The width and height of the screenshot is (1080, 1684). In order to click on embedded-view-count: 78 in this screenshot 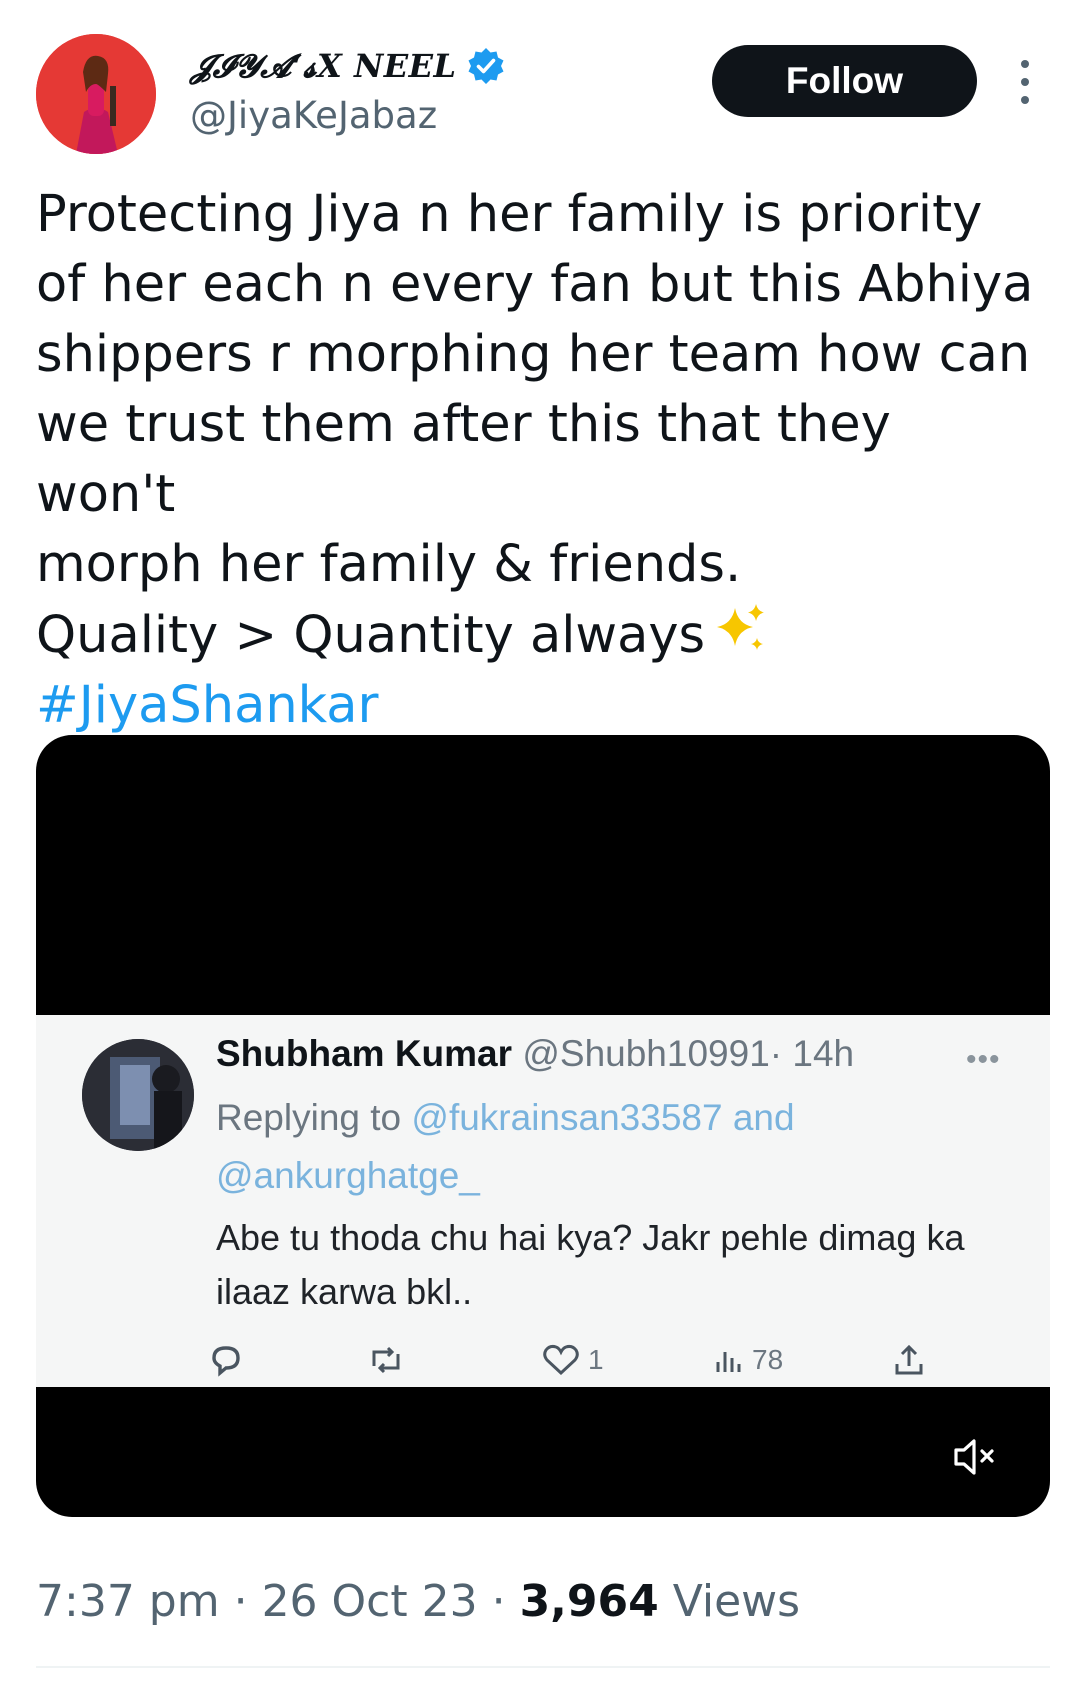, I will do `click(768, 1359)`.